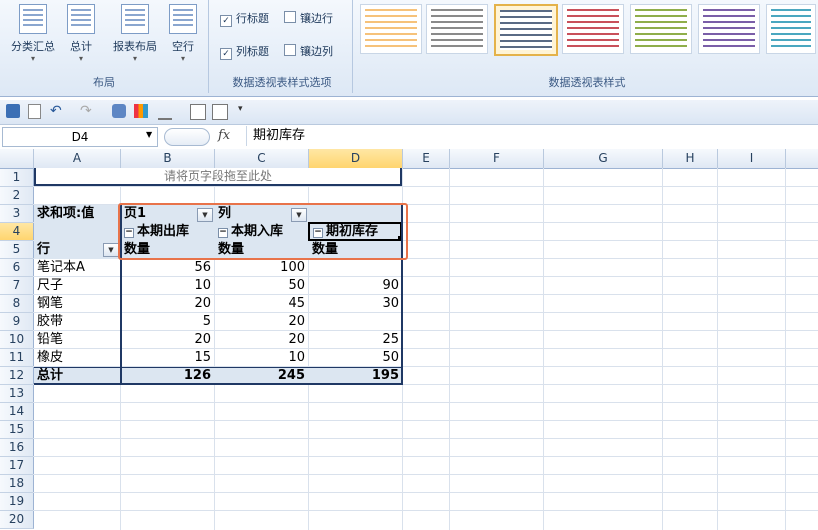  I want to click on row-header: 9, so click(17, 322).